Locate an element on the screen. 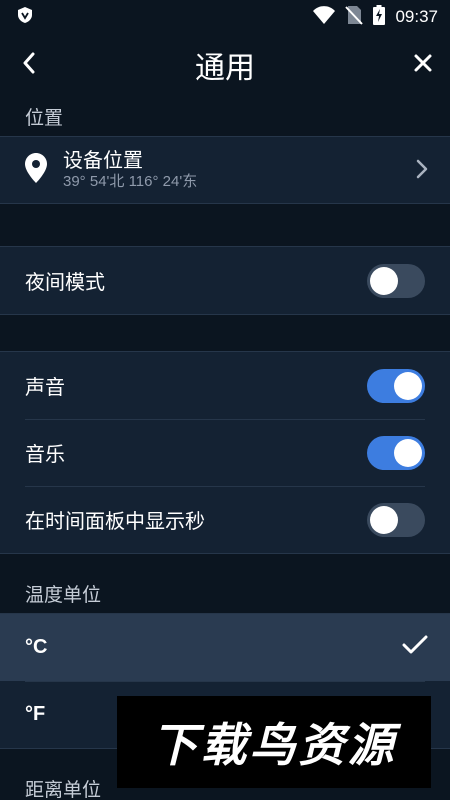 The width and height of the screenshot is (450, 800). night-mode-card: 夜间模式 is located at coordinates (225, 280).